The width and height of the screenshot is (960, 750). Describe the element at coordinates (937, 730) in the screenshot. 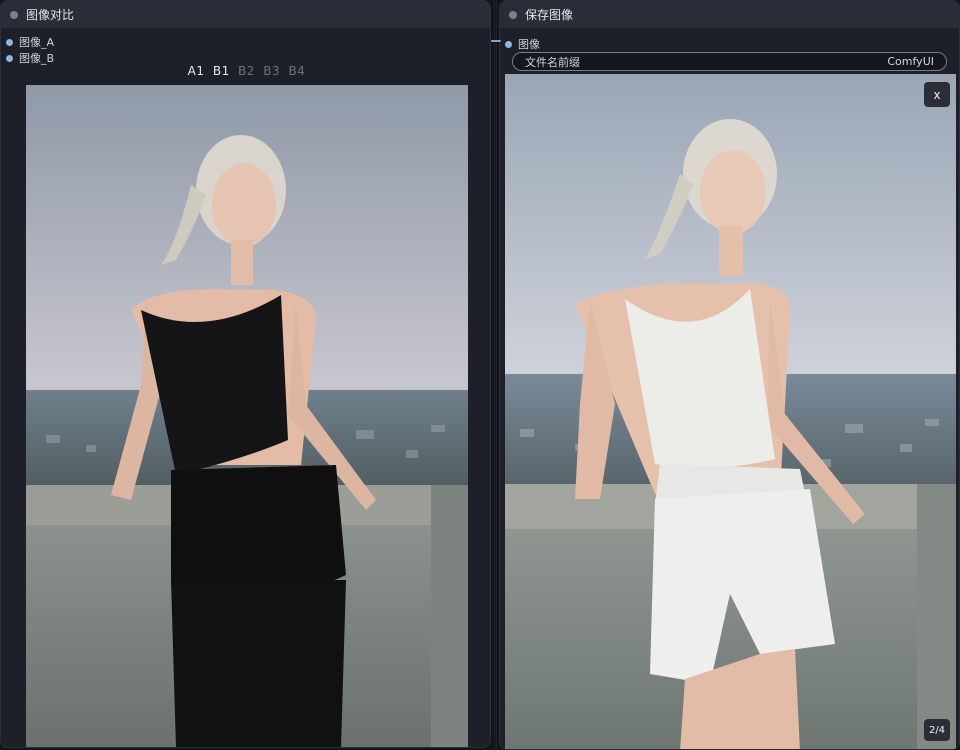

I see `image-page-counter: 2/4` at that location.